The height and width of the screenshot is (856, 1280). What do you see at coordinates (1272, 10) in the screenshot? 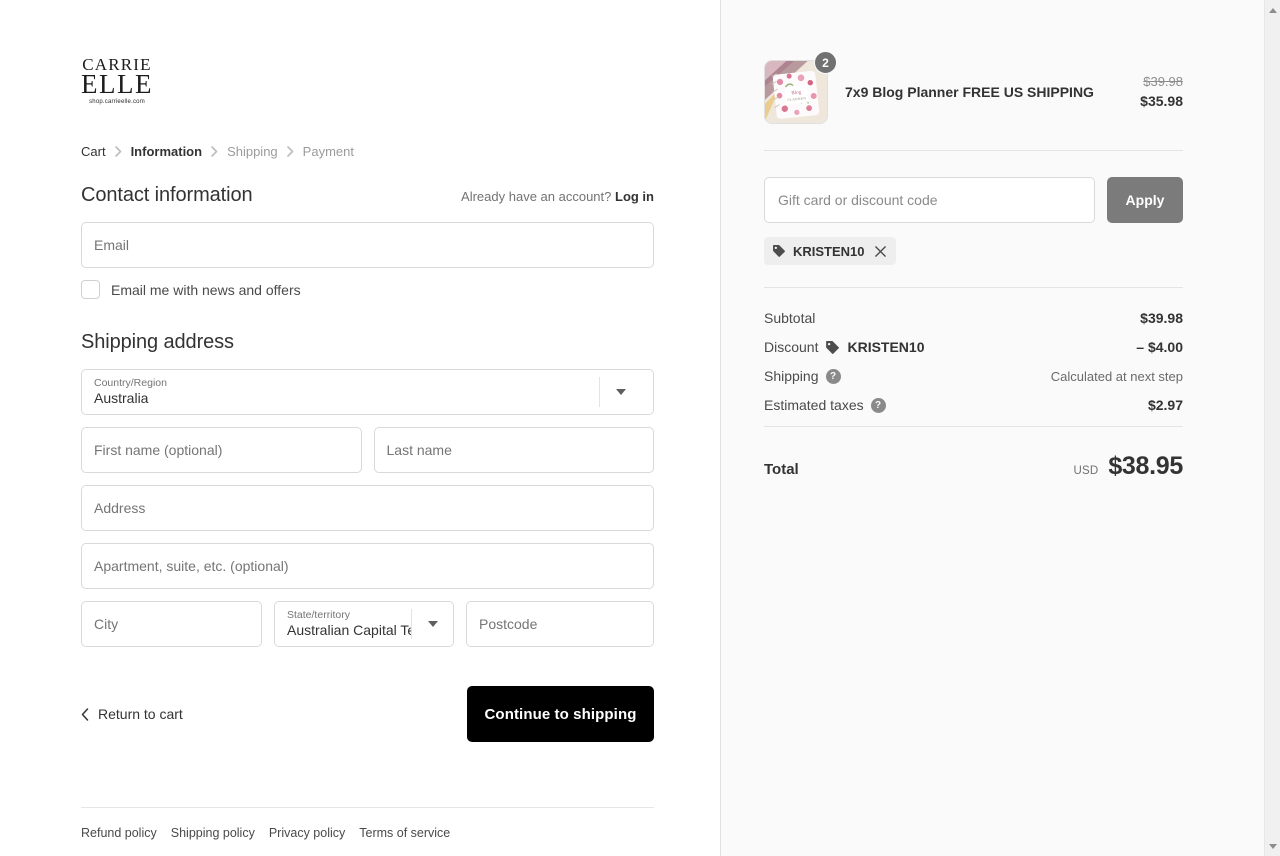
I see `scrollbar-up-arrow-icon` at bounding box center [1272, 10].